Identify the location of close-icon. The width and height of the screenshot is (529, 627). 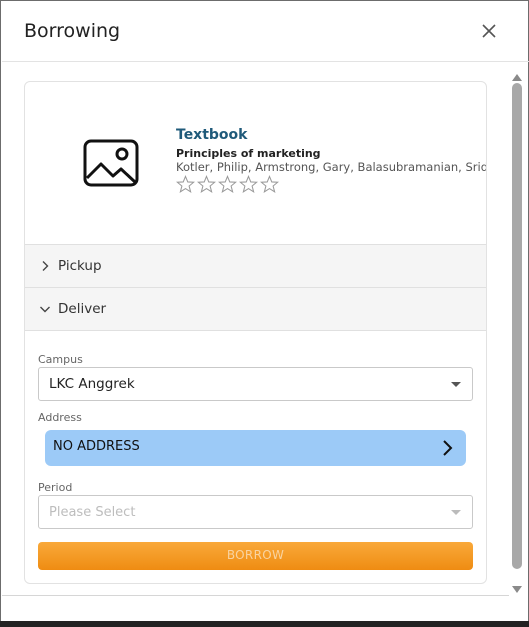
(489, 31).